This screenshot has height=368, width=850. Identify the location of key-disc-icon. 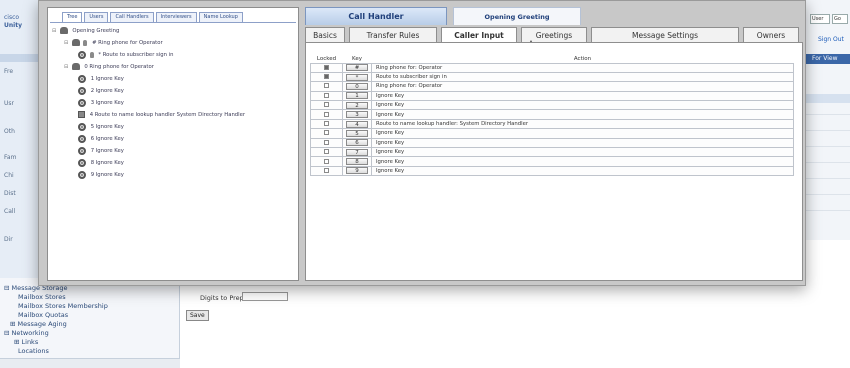
(82, 54).